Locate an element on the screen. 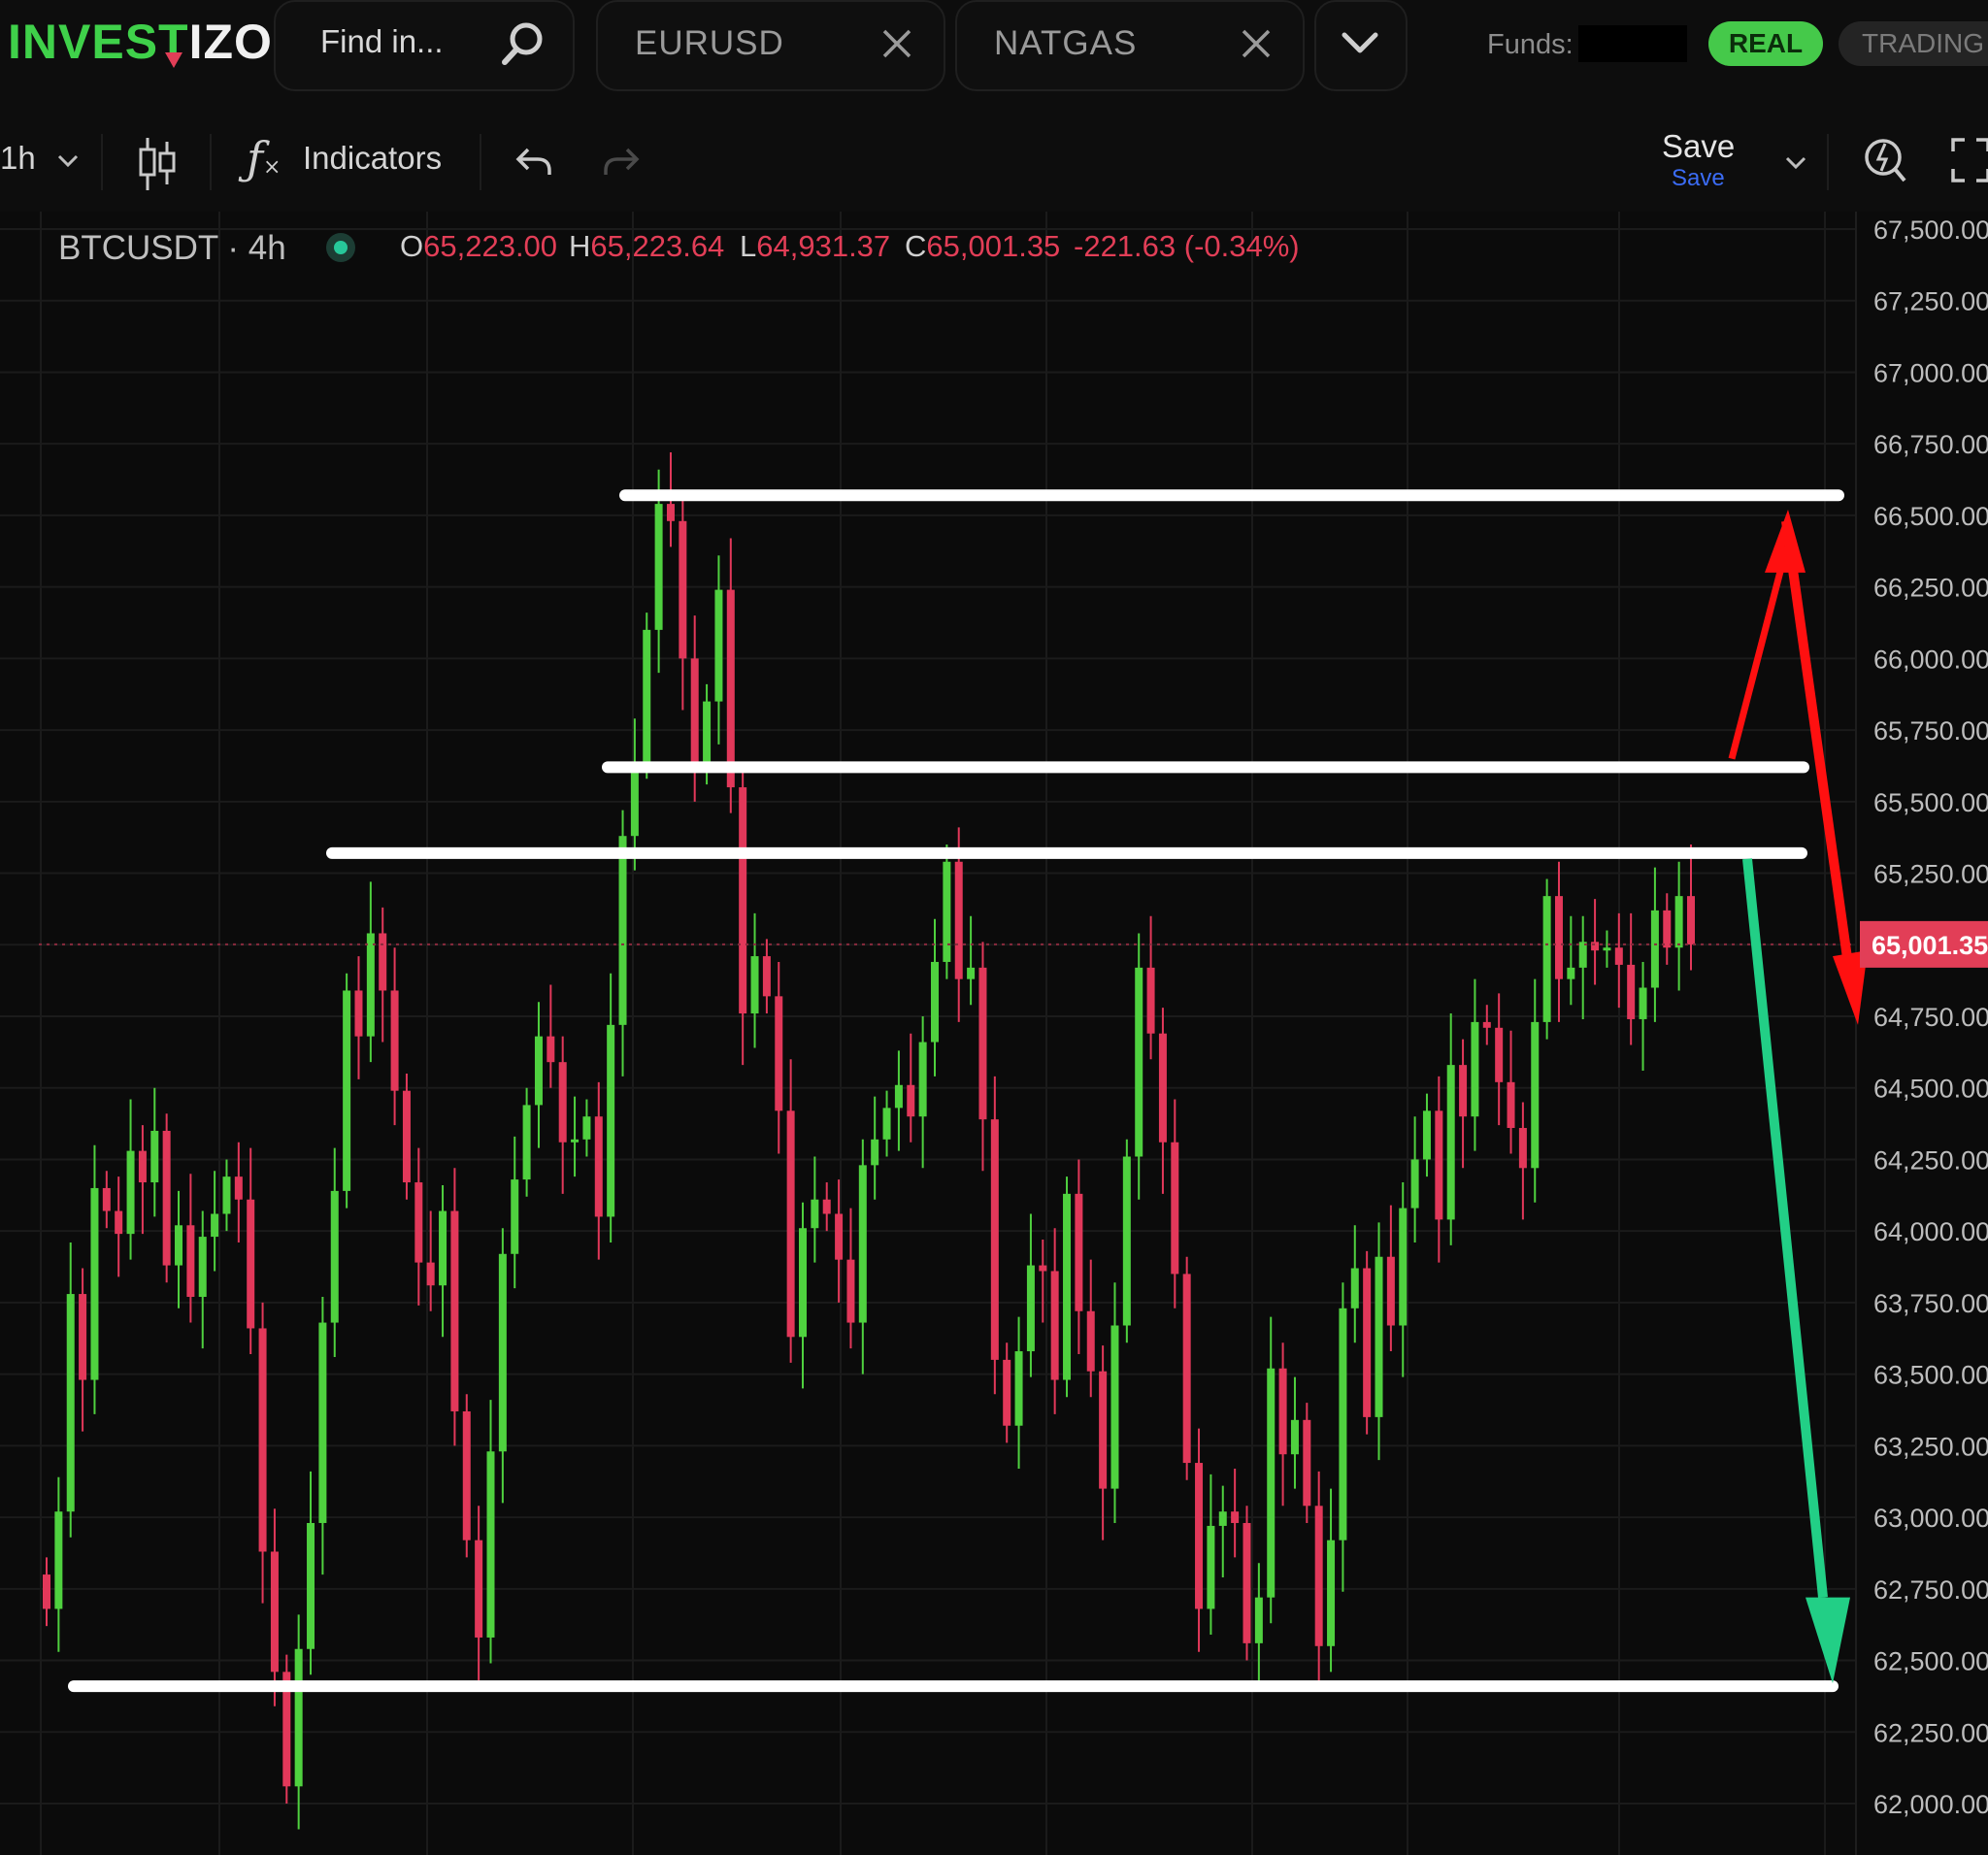 This screenshot has width=1988, height=1855. price-tick-label: 63,750.00 is located at coordinates (1930, 1303).